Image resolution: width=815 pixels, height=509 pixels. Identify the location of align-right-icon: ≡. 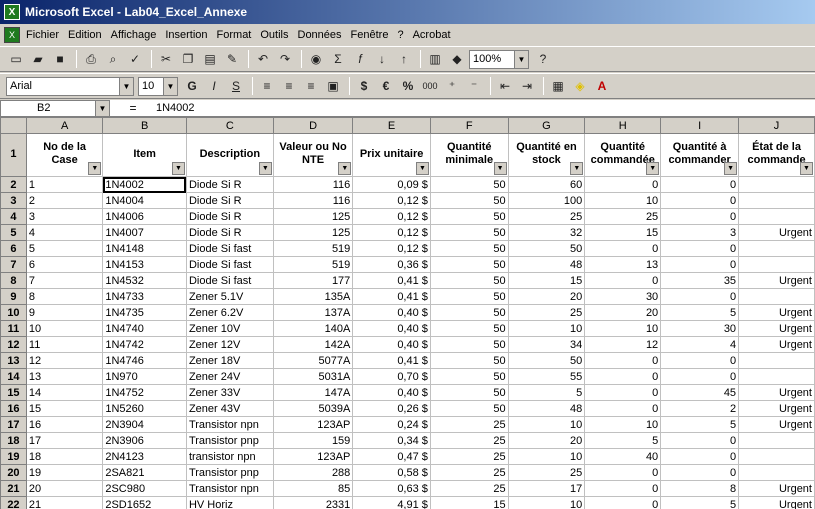
(311, 86).